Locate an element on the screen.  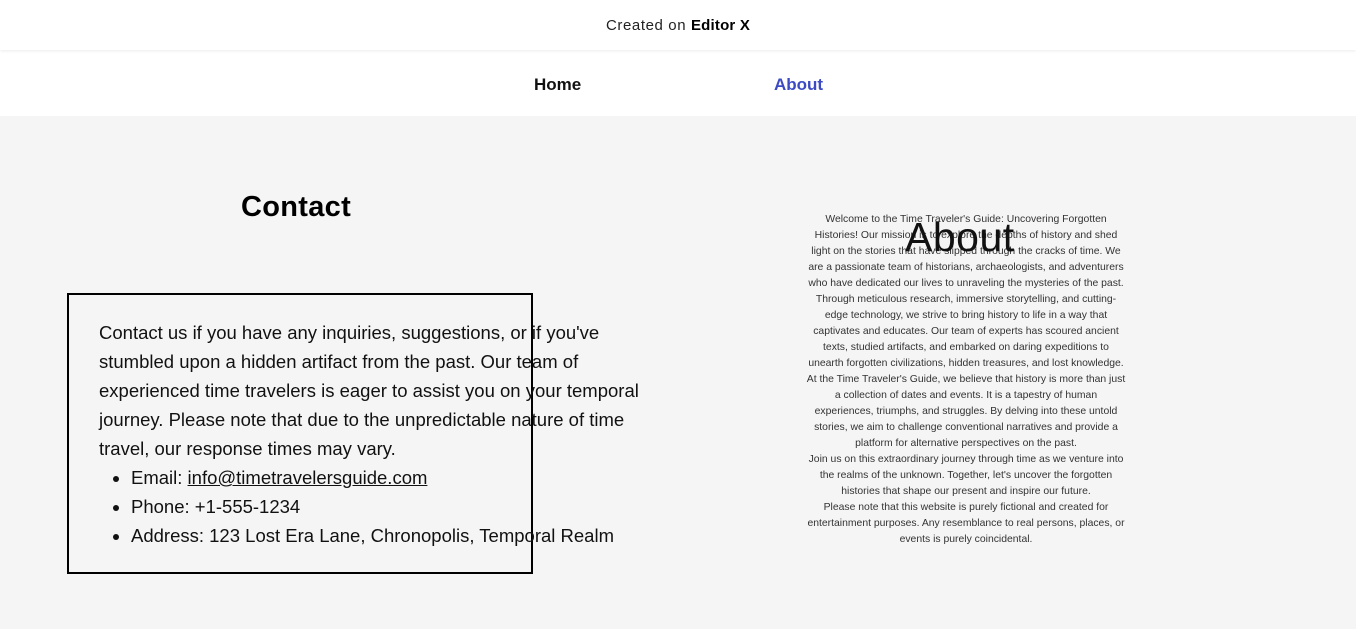
main-navigation: Home About is located at coordinates (678, 83).